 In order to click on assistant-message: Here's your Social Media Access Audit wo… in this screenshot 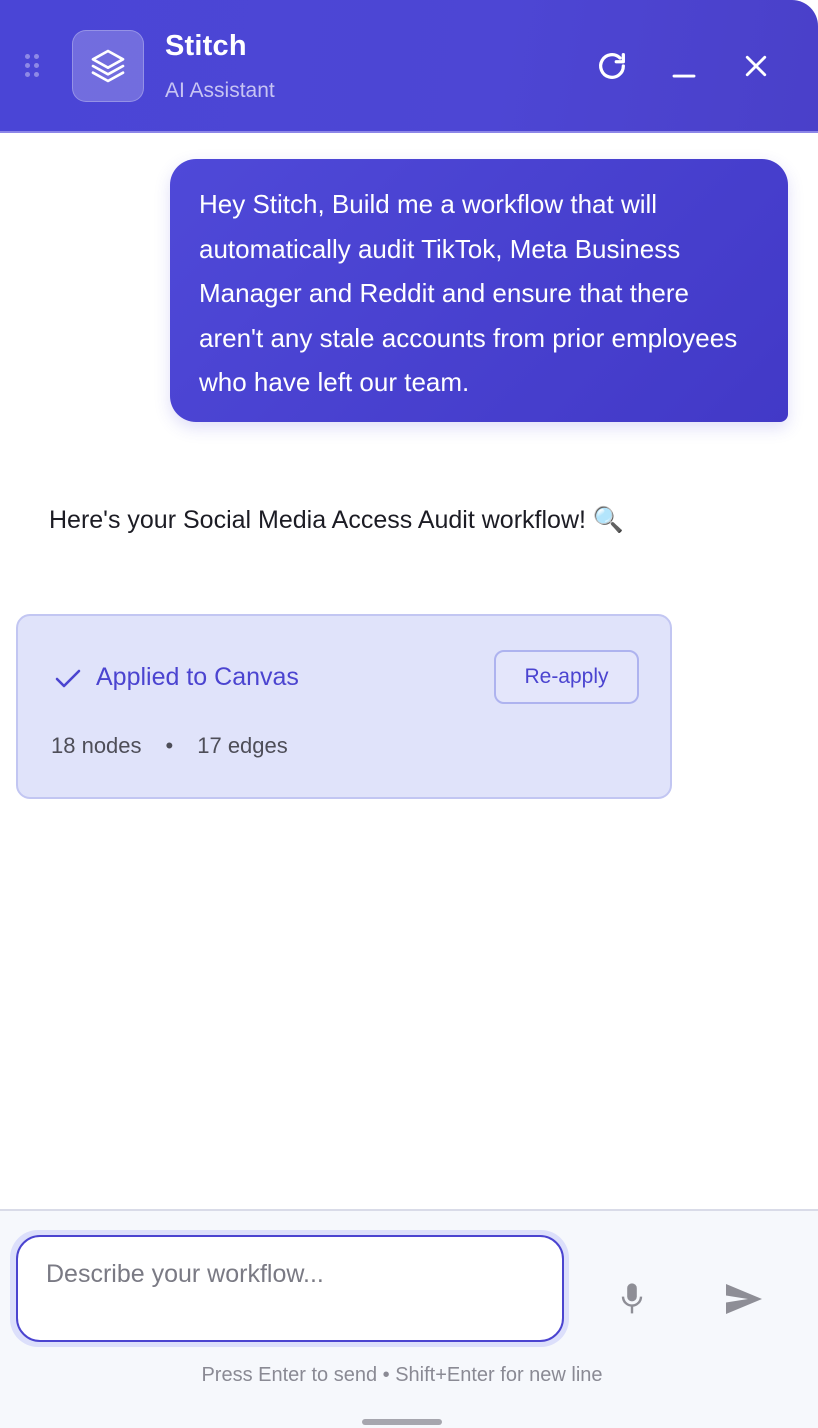, I will do `click(337, 520)`.